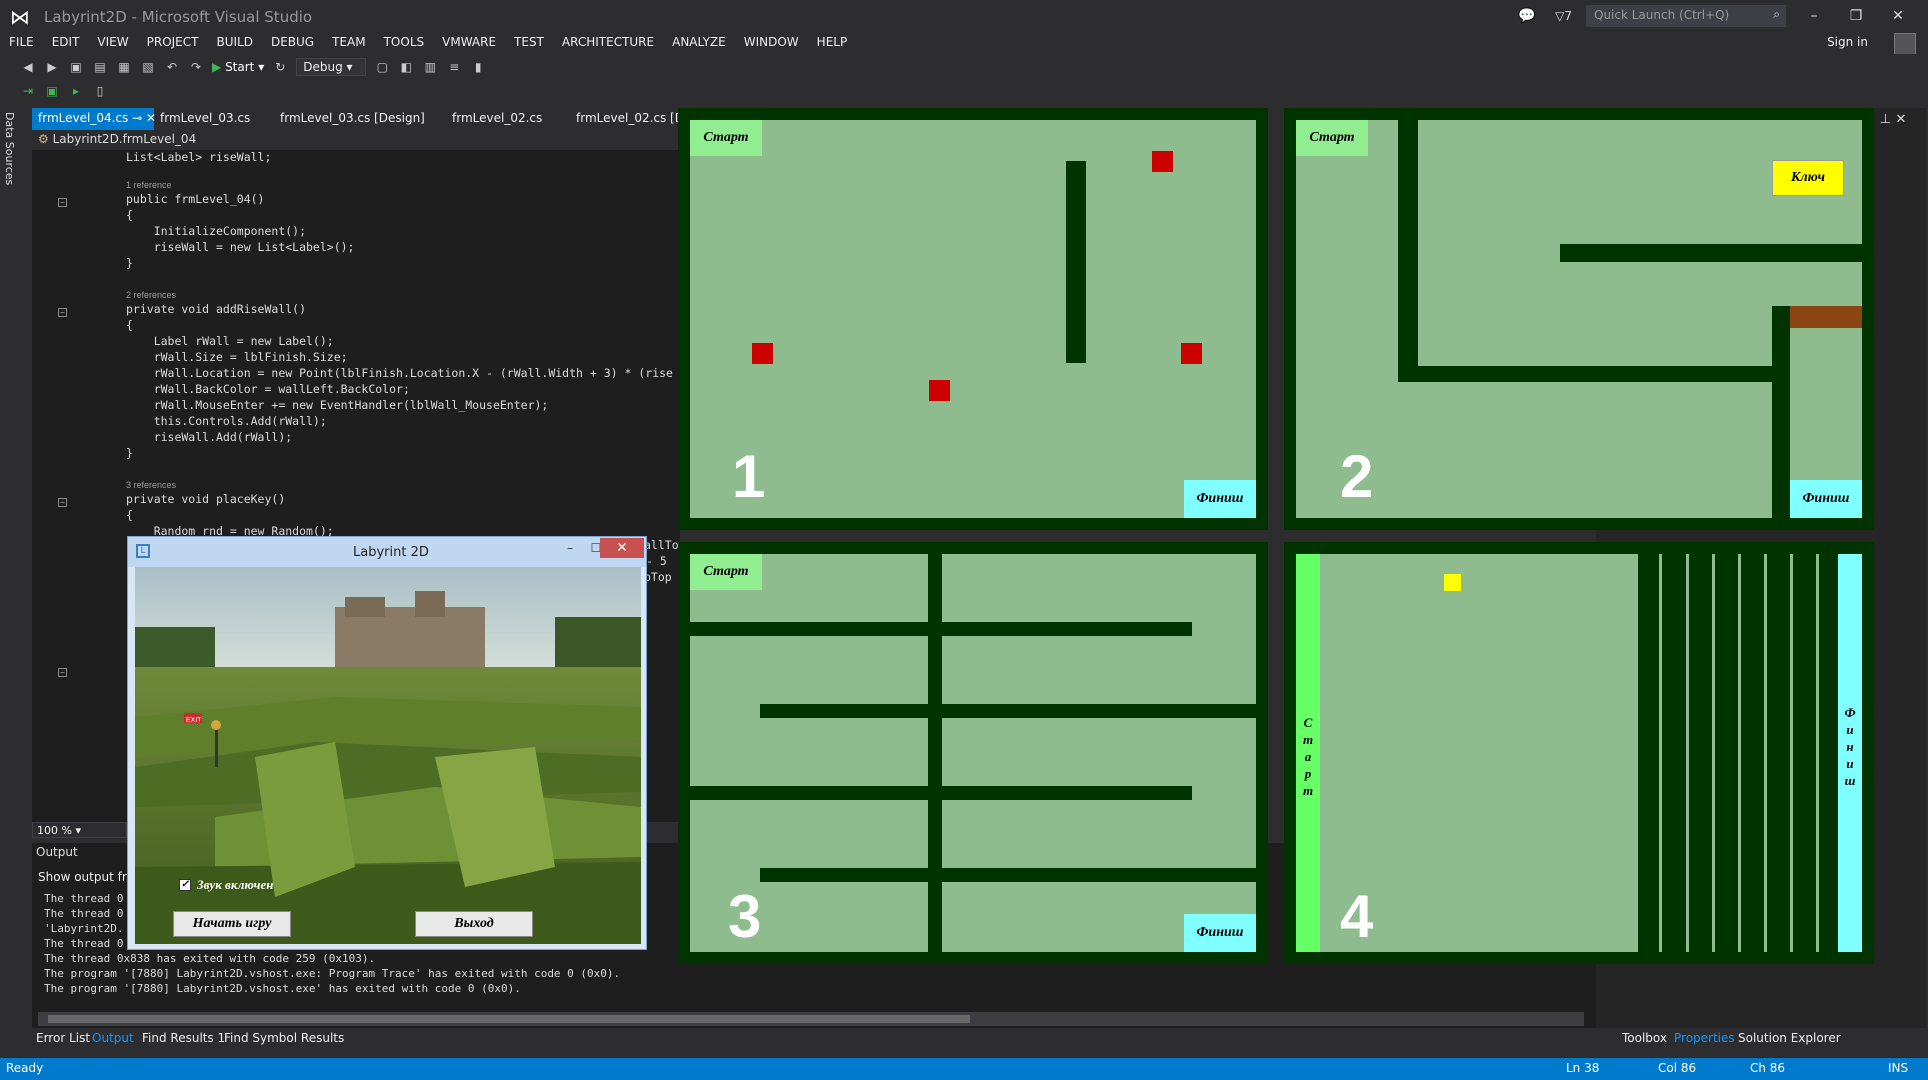 The image size is (1928, 1080). Describe the element at coordinates (406, 67) in the screenshot. I see `device-icon: ◧` at that location.